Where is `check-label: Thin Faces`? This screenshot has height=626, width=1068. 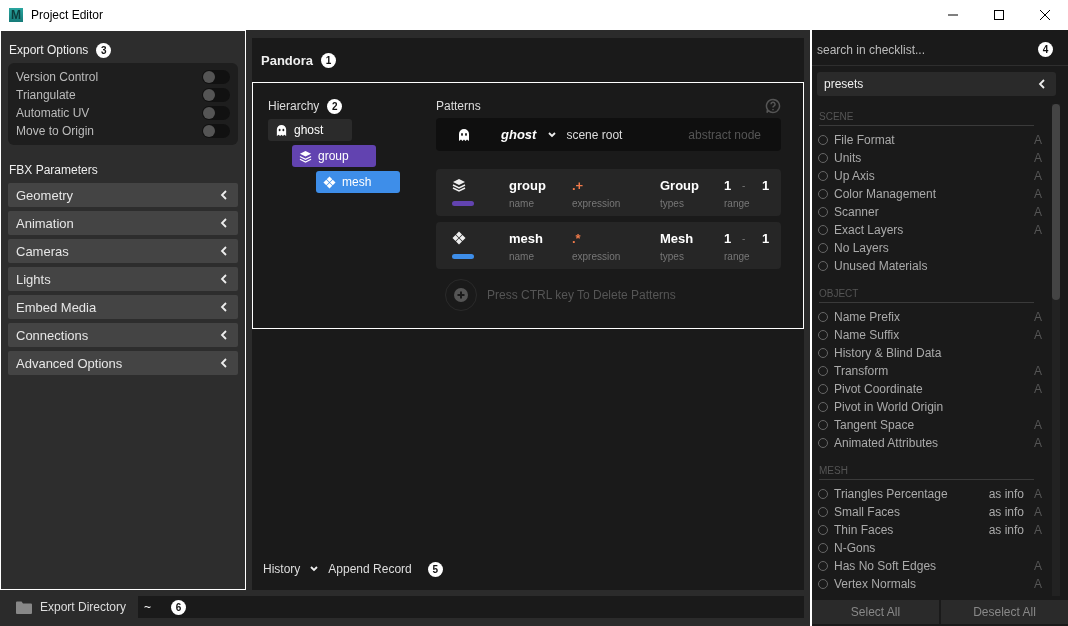 check-label: Thin Faces is located at coordinates (864, 530).